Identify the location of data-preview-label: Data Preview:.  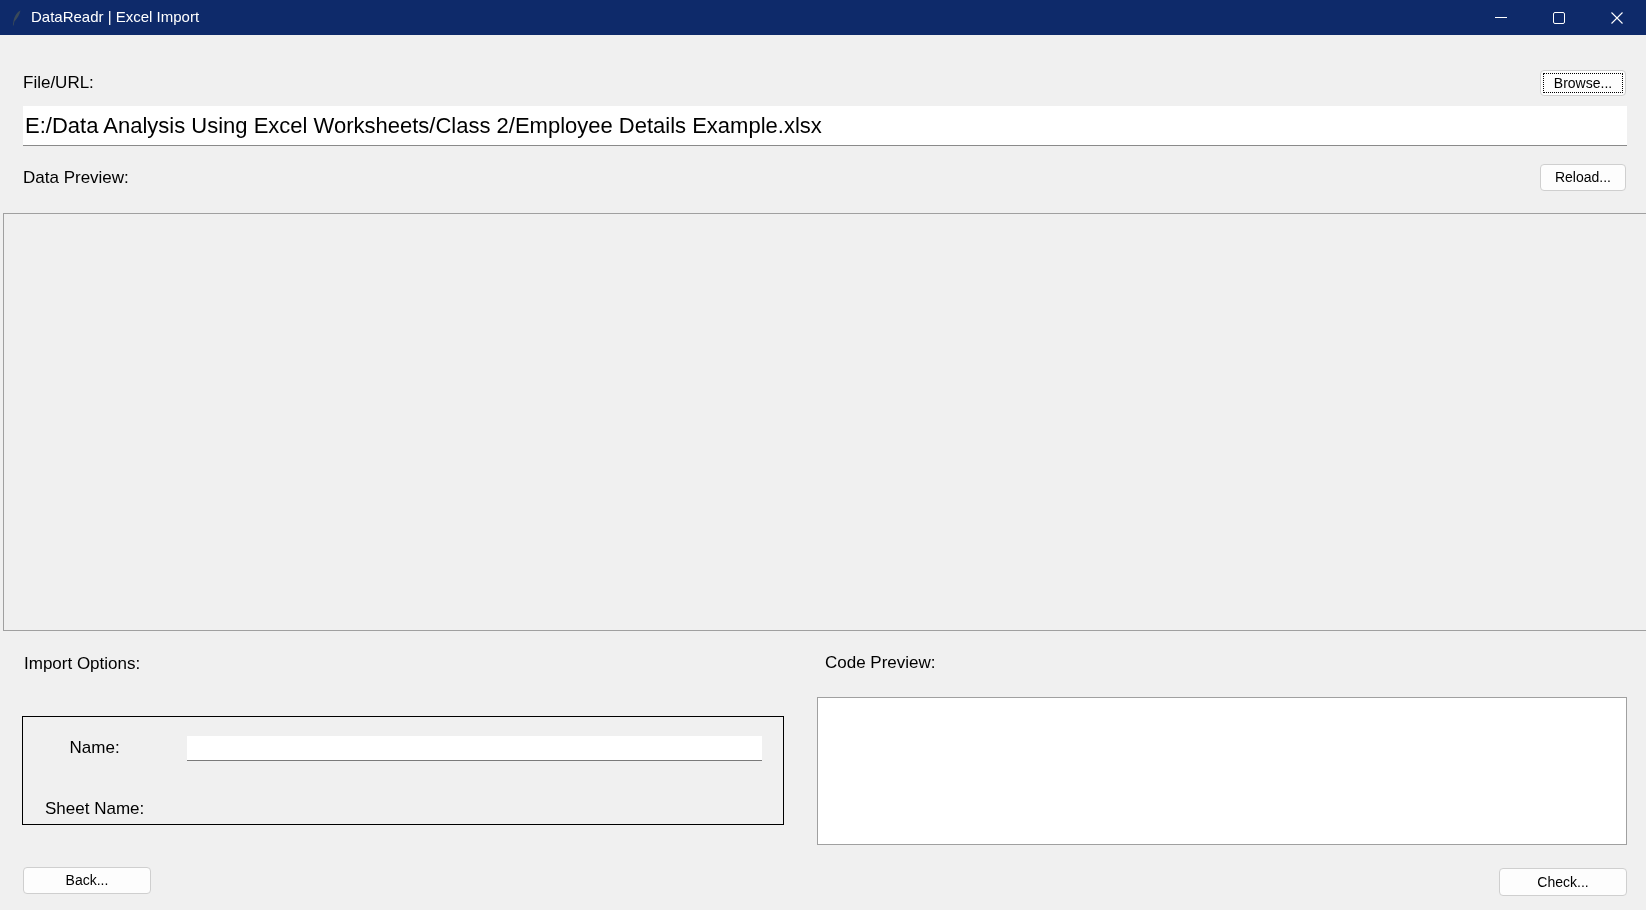
(76, 177).